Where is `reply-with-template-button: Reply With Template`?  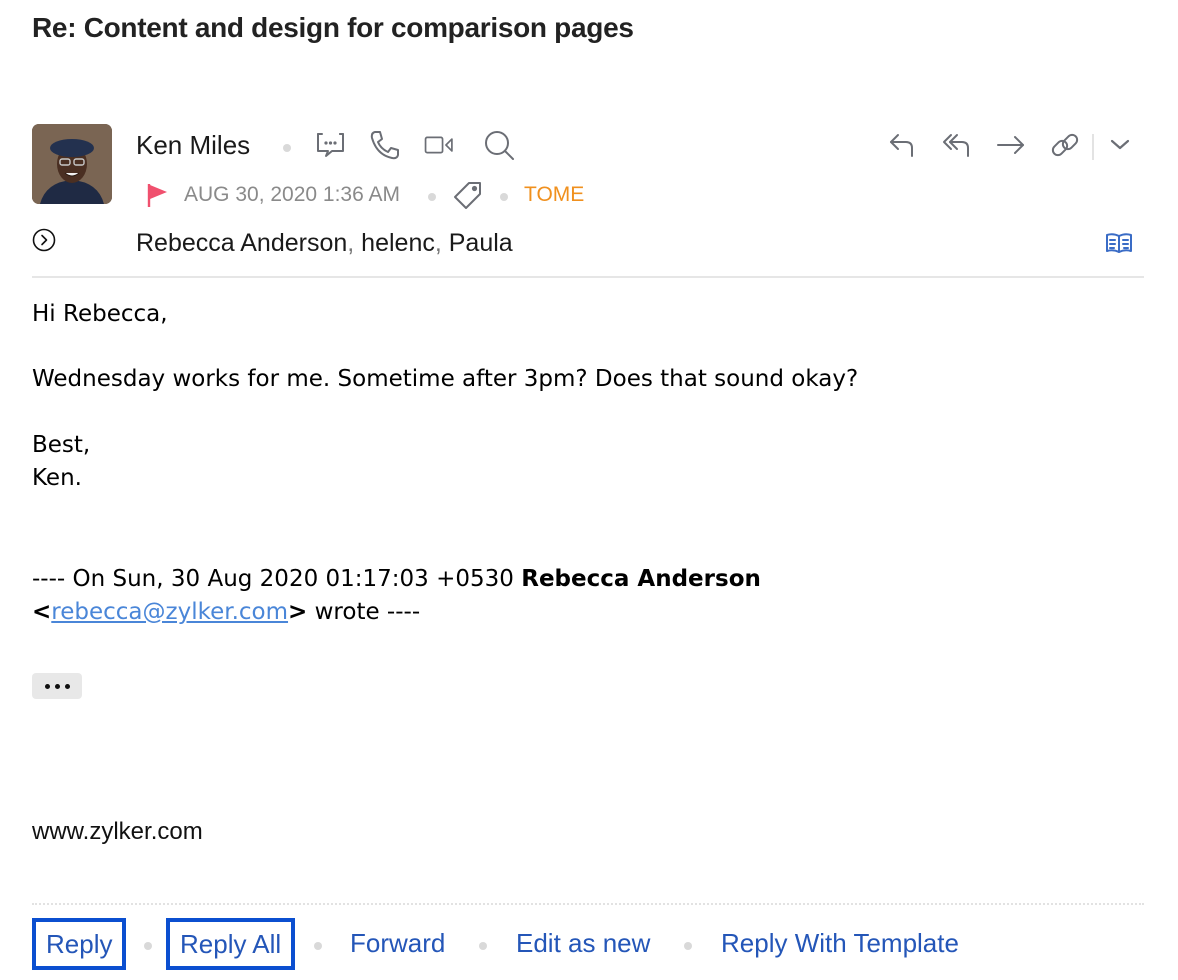 reply-with-template-button: Reply With Template is located at coordinates (840, 943).